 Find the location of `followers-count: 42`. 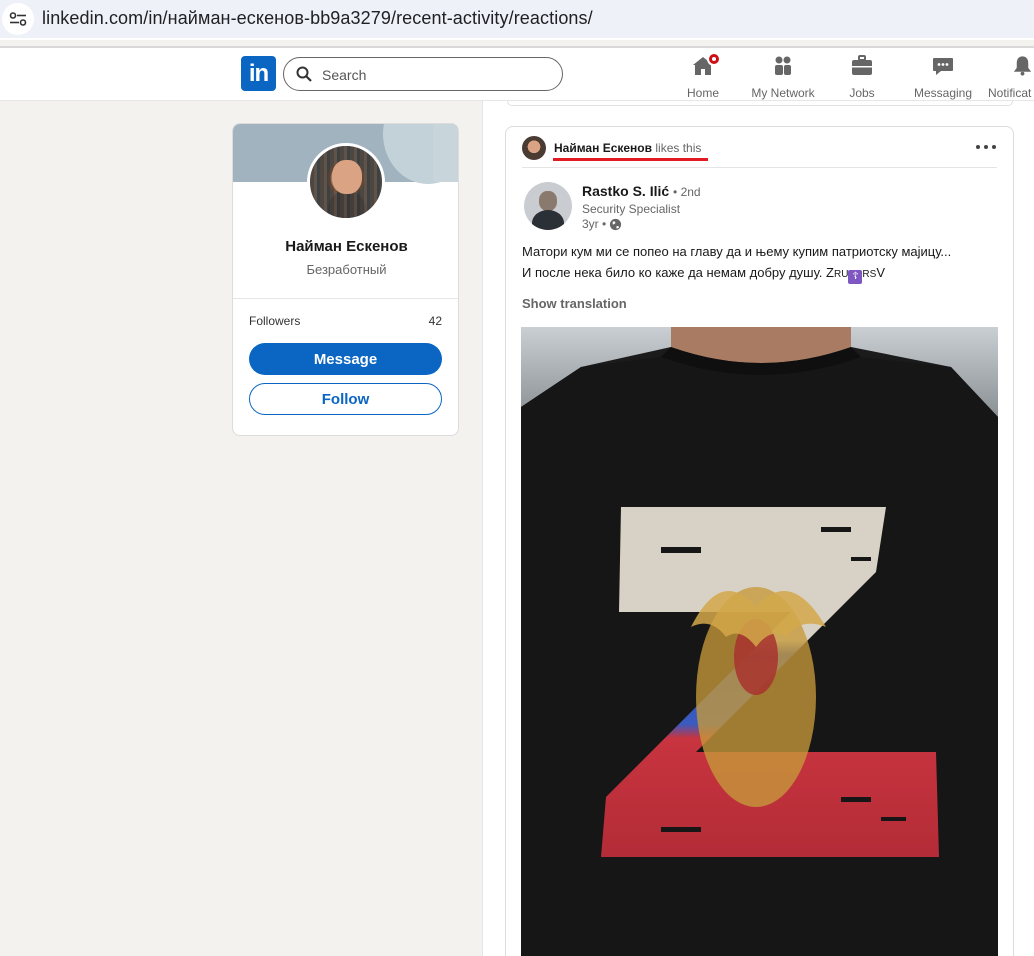

followers-count: 42 is located at coordinates (435, 321).